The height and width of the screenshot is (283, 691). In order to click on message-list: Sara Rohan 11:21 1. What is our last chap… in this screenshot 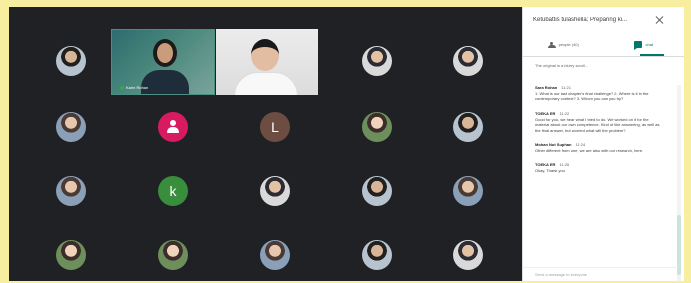, I will do `click(598, 176)`.